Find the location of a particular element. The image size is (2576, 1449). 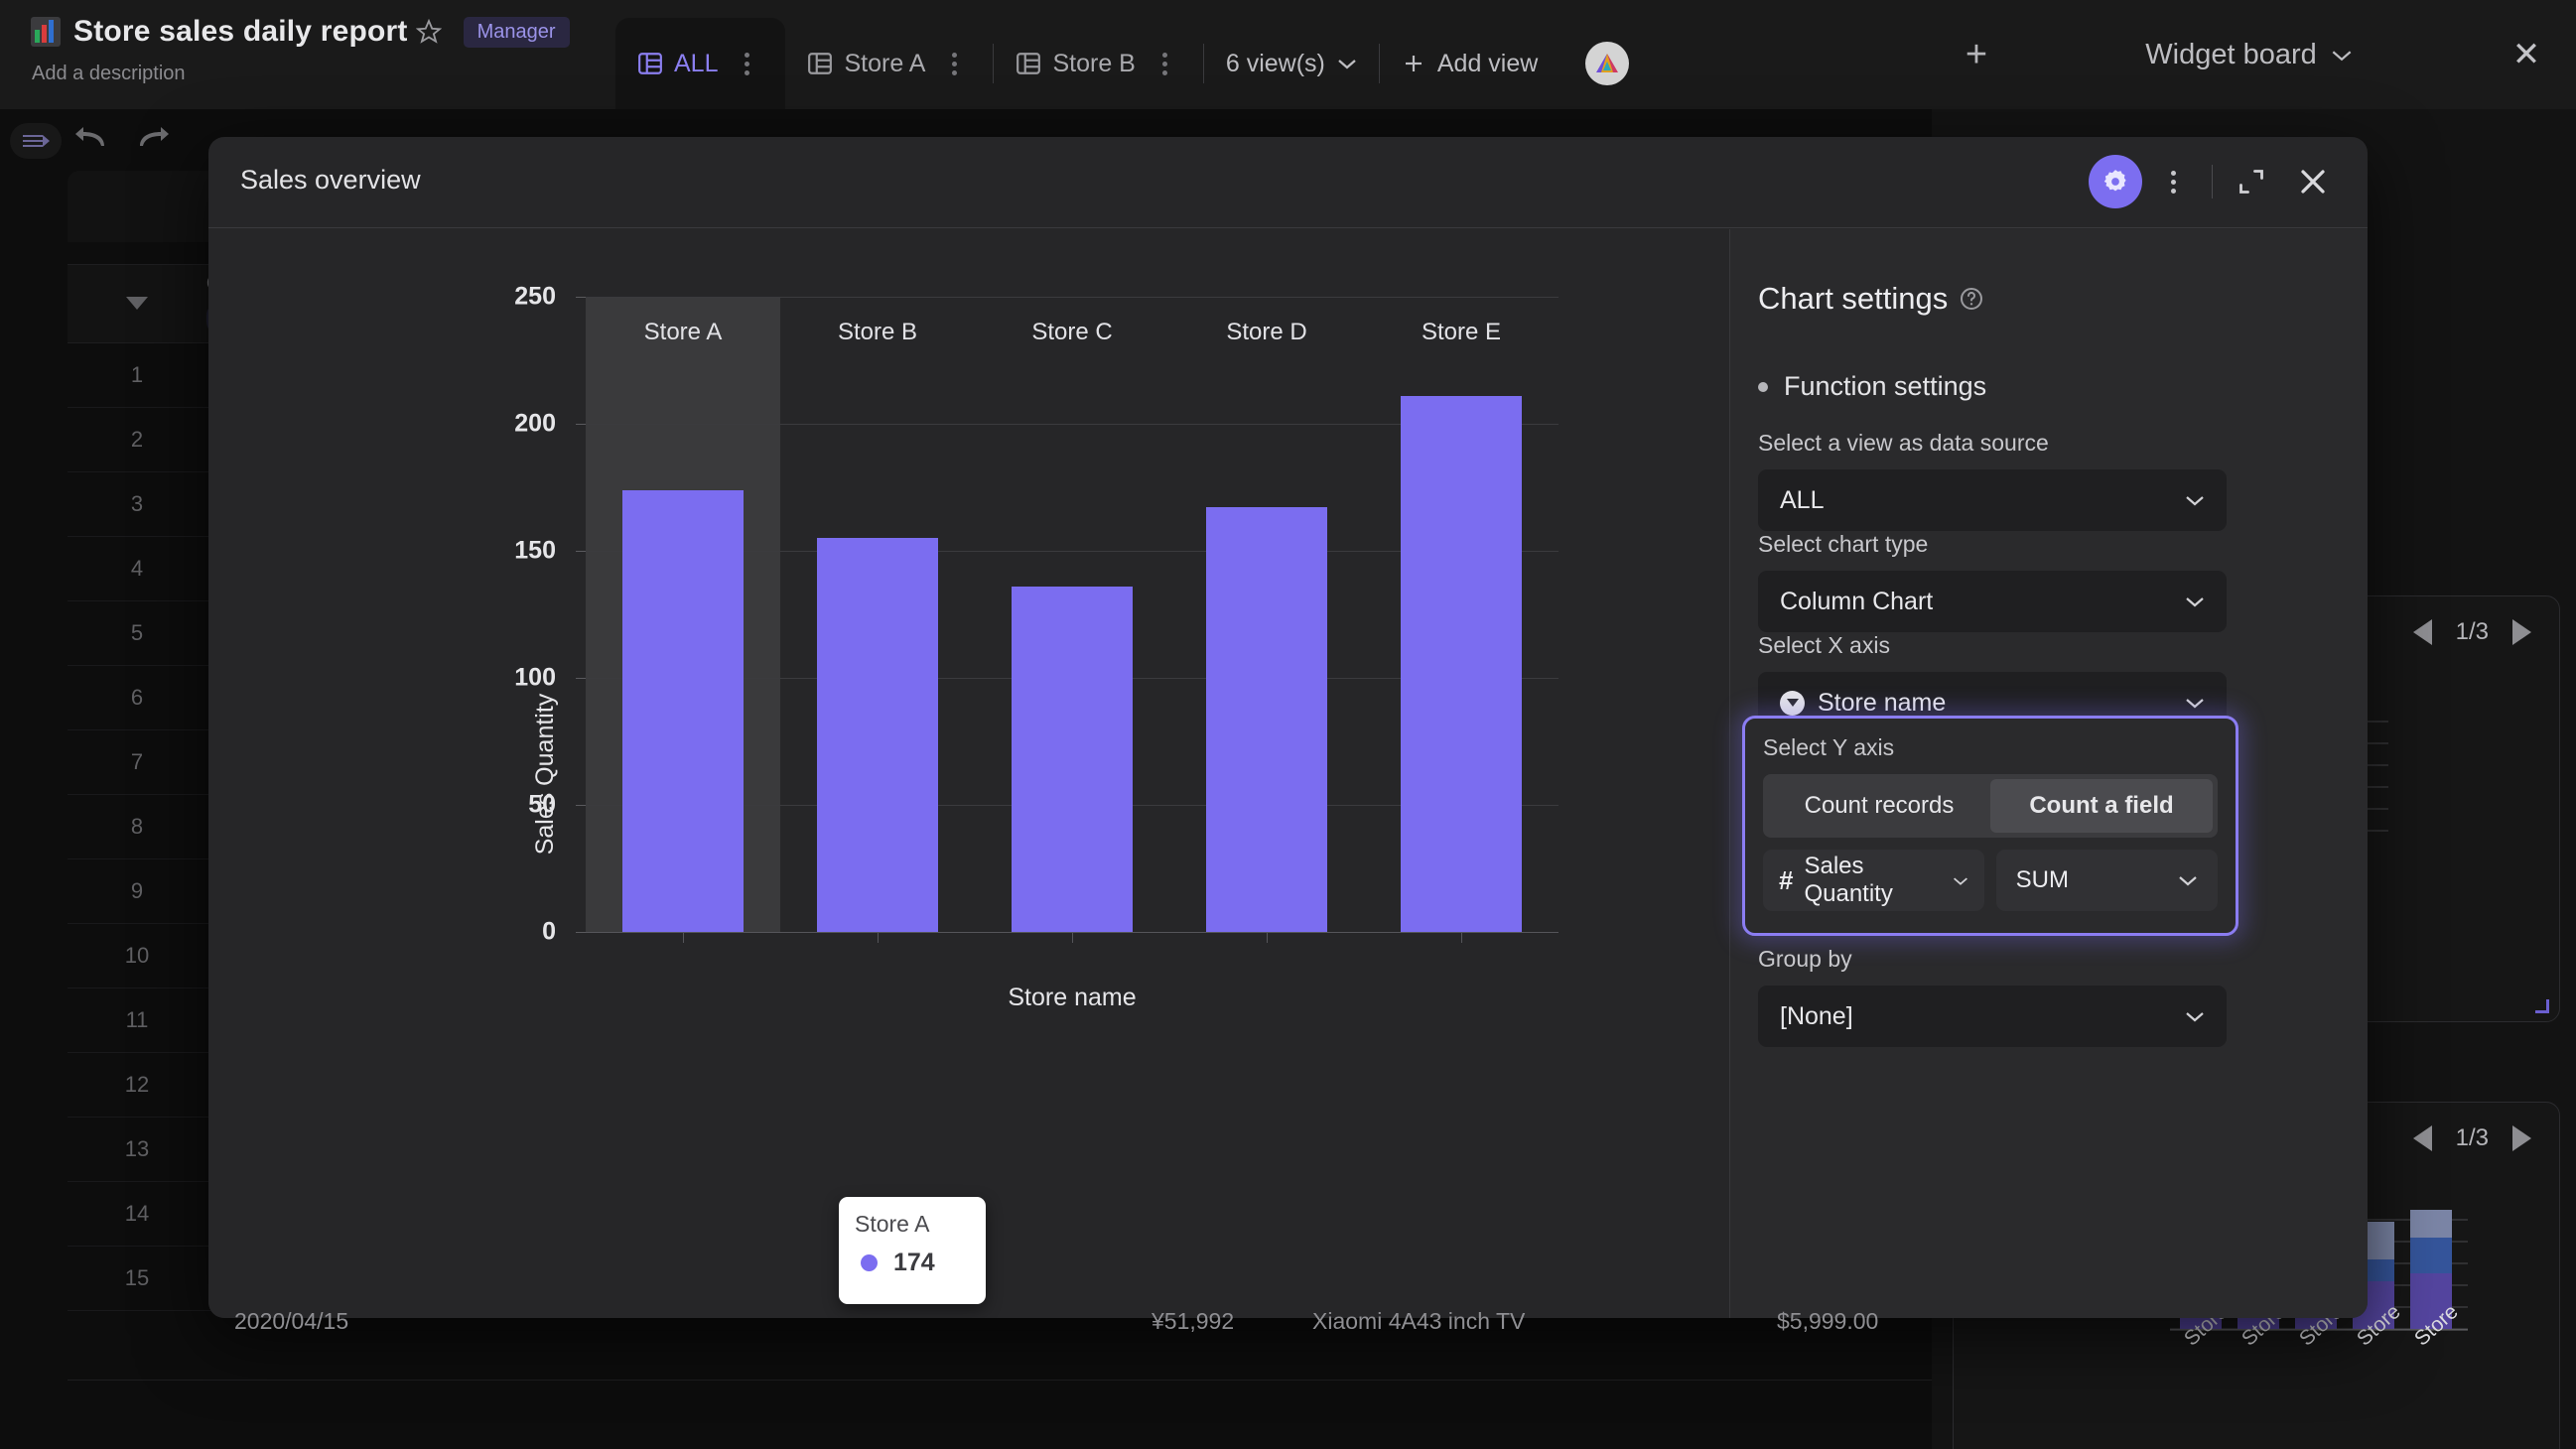

data-source-value: ALL is located at coordinates (1802, 499).